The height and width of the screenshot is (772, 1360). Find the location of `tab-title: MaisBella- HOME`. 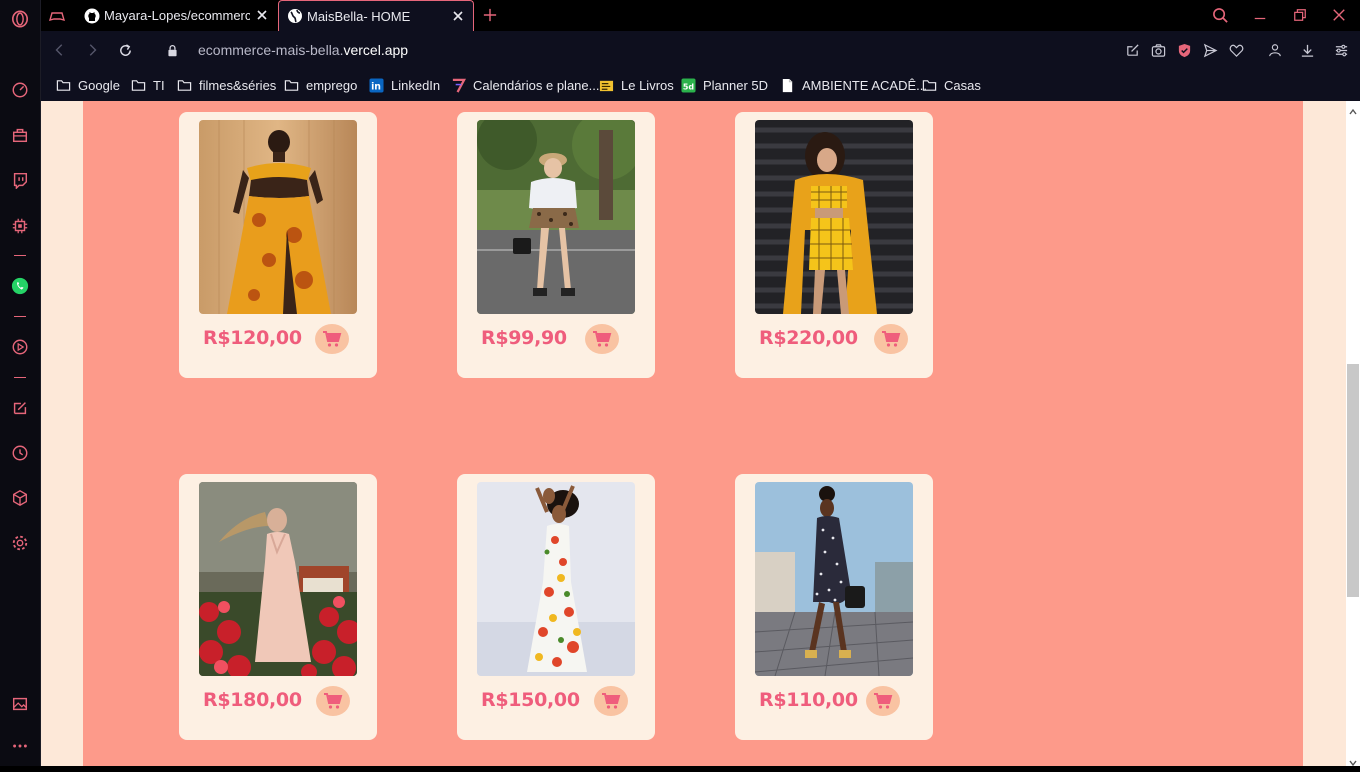

tab-title: MaisBella- HOME is located at coordinates (359, 16).